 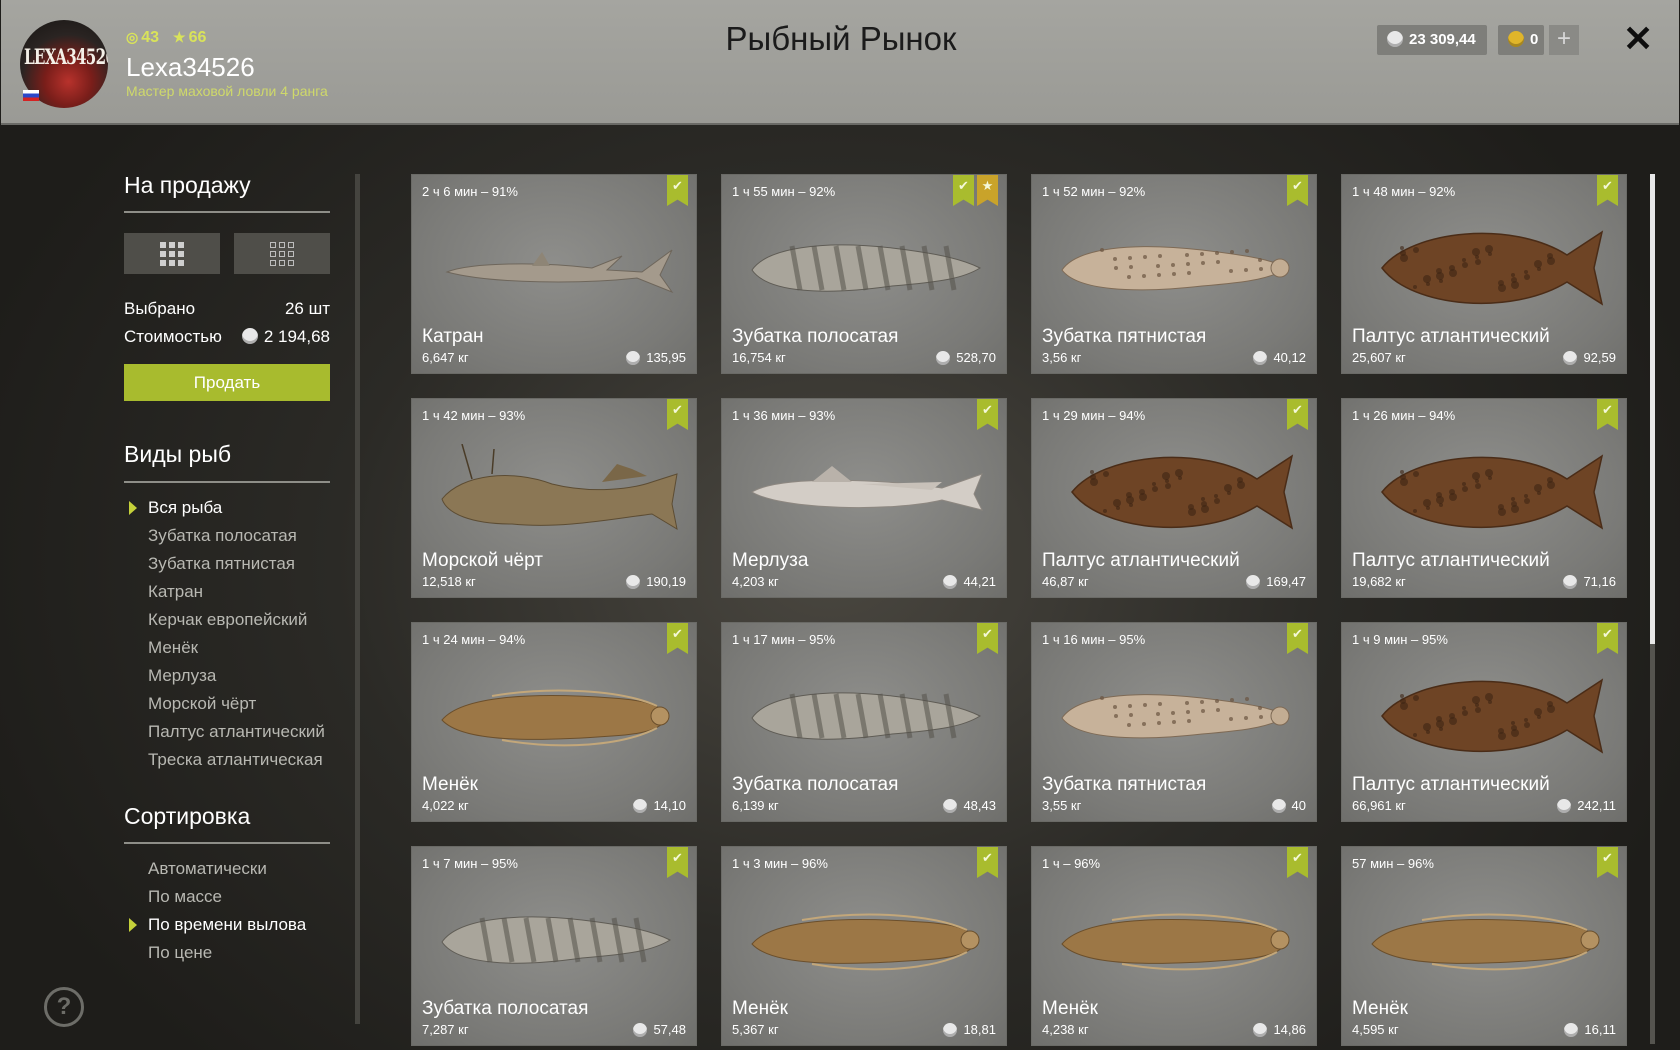 What do you see at coordinates (554, 274) in the screenshot?
I see `fish-card: 2 ч 6 мин – 91% ✔ Катран 6,647 кг 135,95` at bounding box center [554, 274].